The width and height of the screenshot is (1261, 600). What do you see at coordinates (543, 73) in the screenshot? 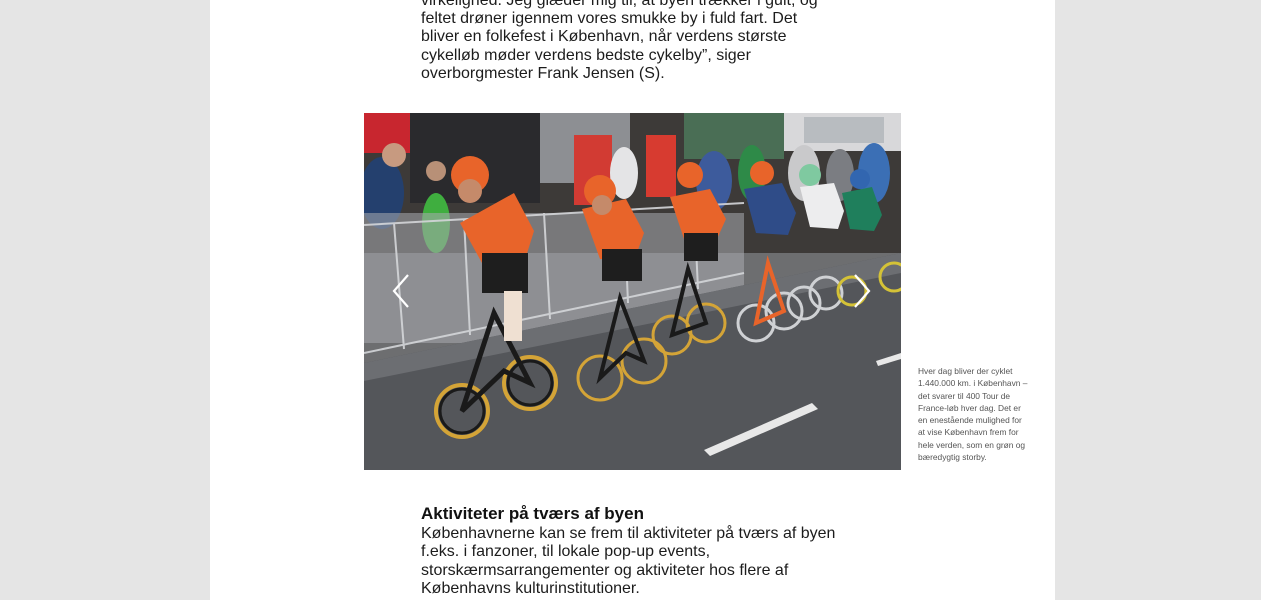
I see `intro-line: overborgmester Frank Jensen (S).` at bounding box center [543, 73].